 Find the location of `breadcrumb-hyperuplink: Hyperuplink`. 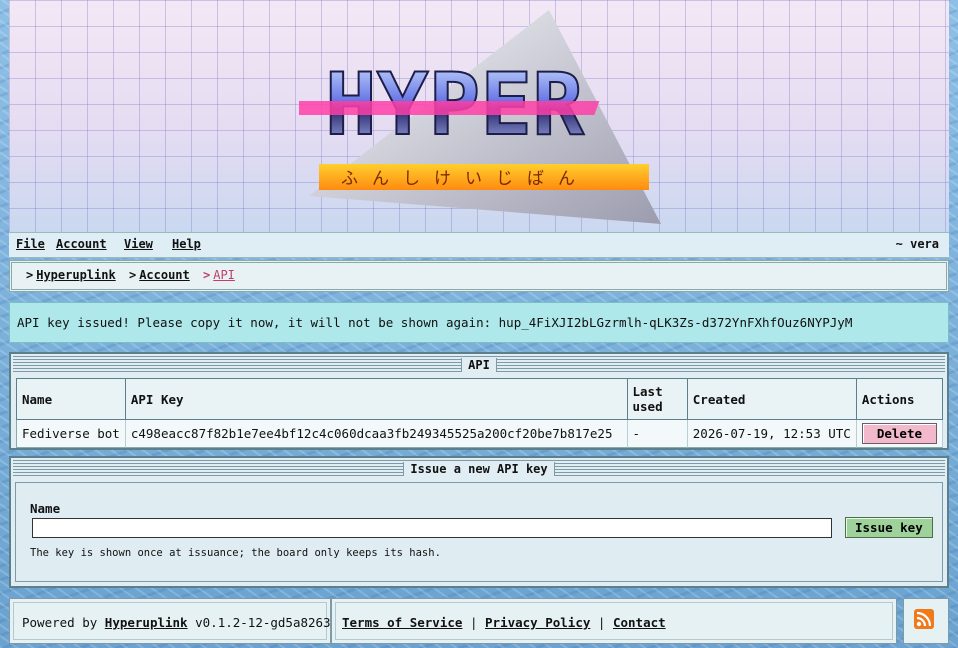

breadcrumb-hyperuplink: Hyperuplink is located at coordinates (75, 275).